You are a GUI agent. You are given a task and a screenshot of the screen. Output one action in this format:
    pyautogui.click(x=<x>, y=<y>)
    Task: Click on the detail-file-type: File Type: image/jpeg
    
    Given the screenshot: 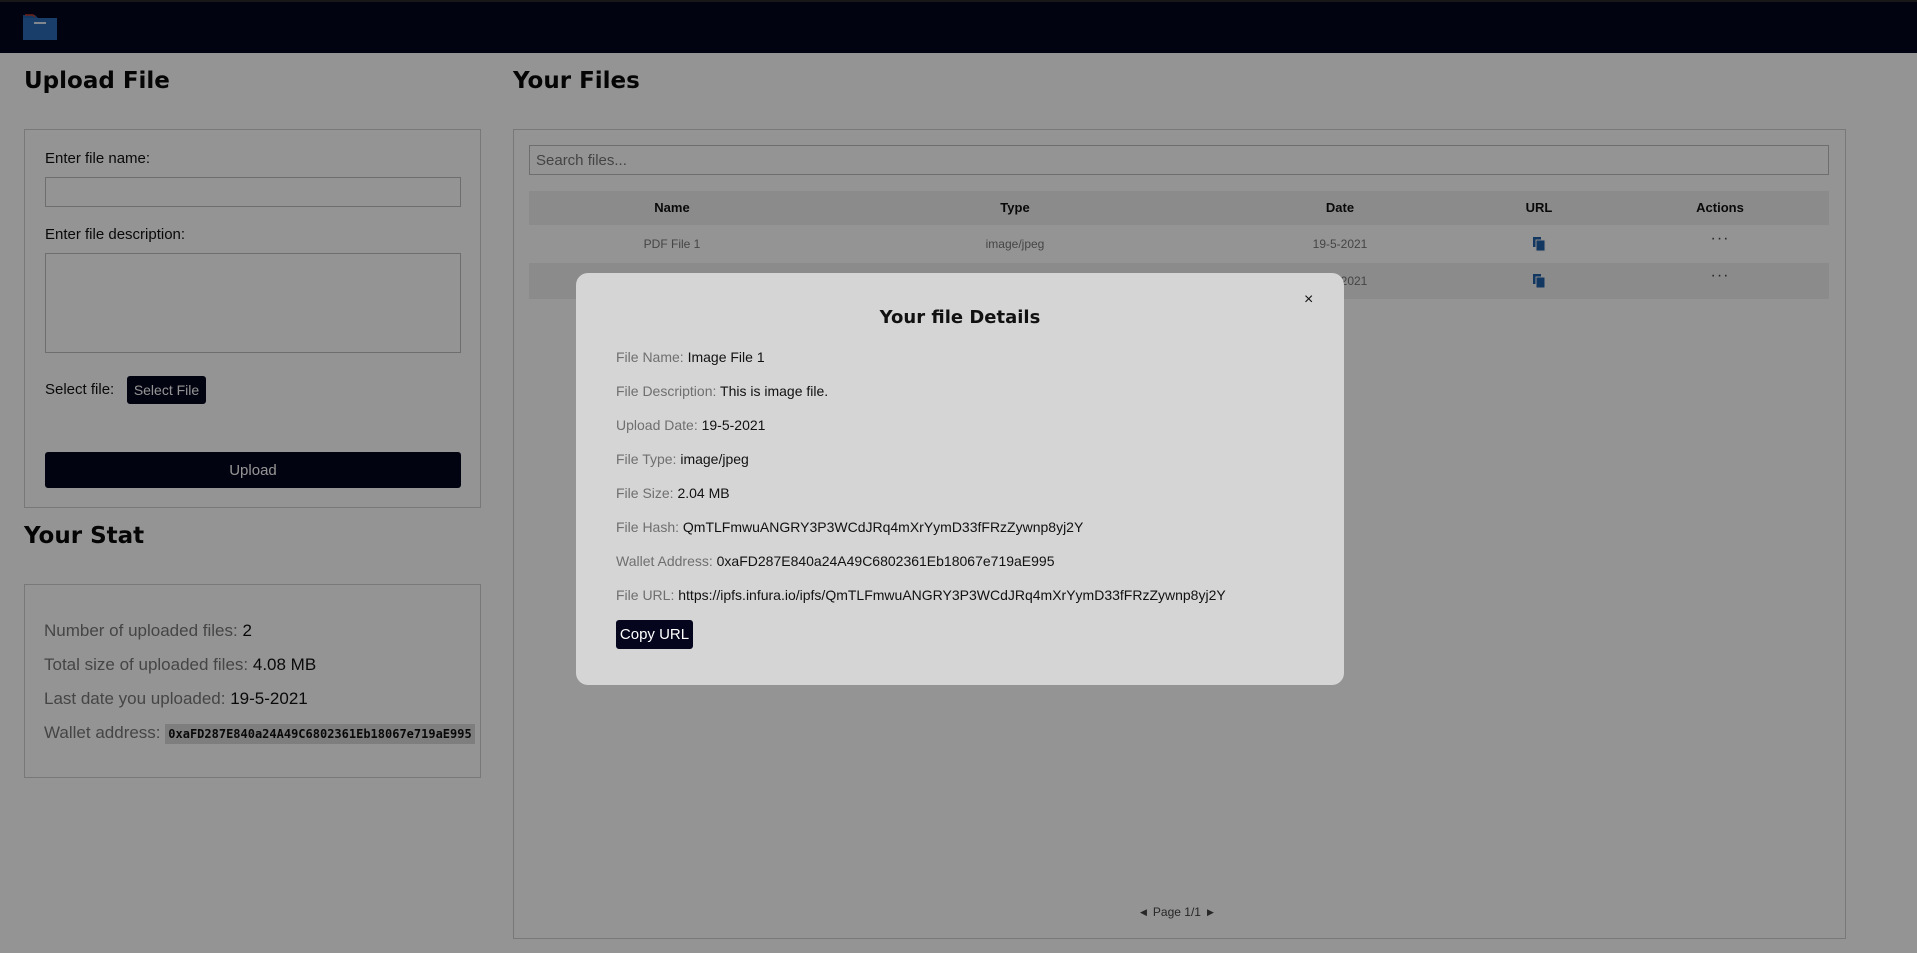 What is the action you would take?
    pyautogui.click(x=682, y=459)
    